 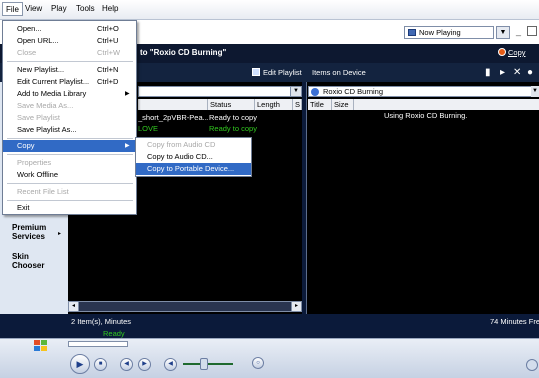 What do you see at coordinates (274, 104) in the screenshot?
I see `column-length: Length` at bounding box center [274, 104].